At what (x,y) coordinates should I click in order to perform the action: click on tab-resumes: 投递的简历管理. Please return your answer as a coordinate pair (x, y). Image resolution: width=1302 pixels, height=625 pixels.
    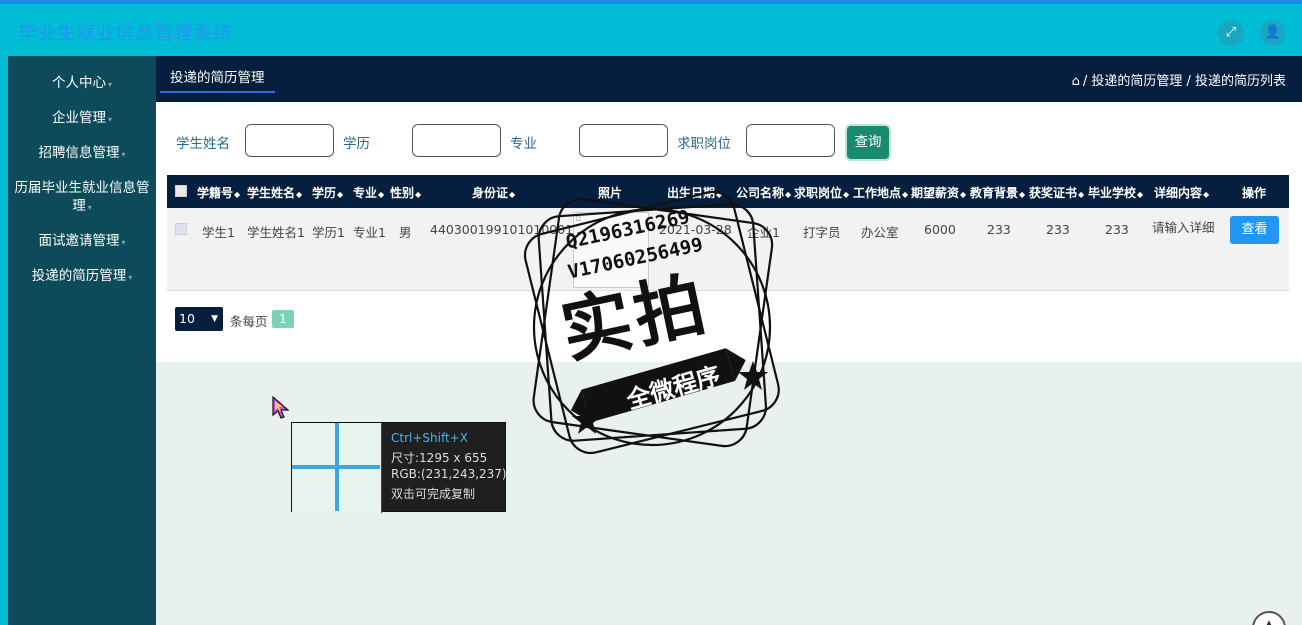
    Looking at the image, I should click on (217, 79).